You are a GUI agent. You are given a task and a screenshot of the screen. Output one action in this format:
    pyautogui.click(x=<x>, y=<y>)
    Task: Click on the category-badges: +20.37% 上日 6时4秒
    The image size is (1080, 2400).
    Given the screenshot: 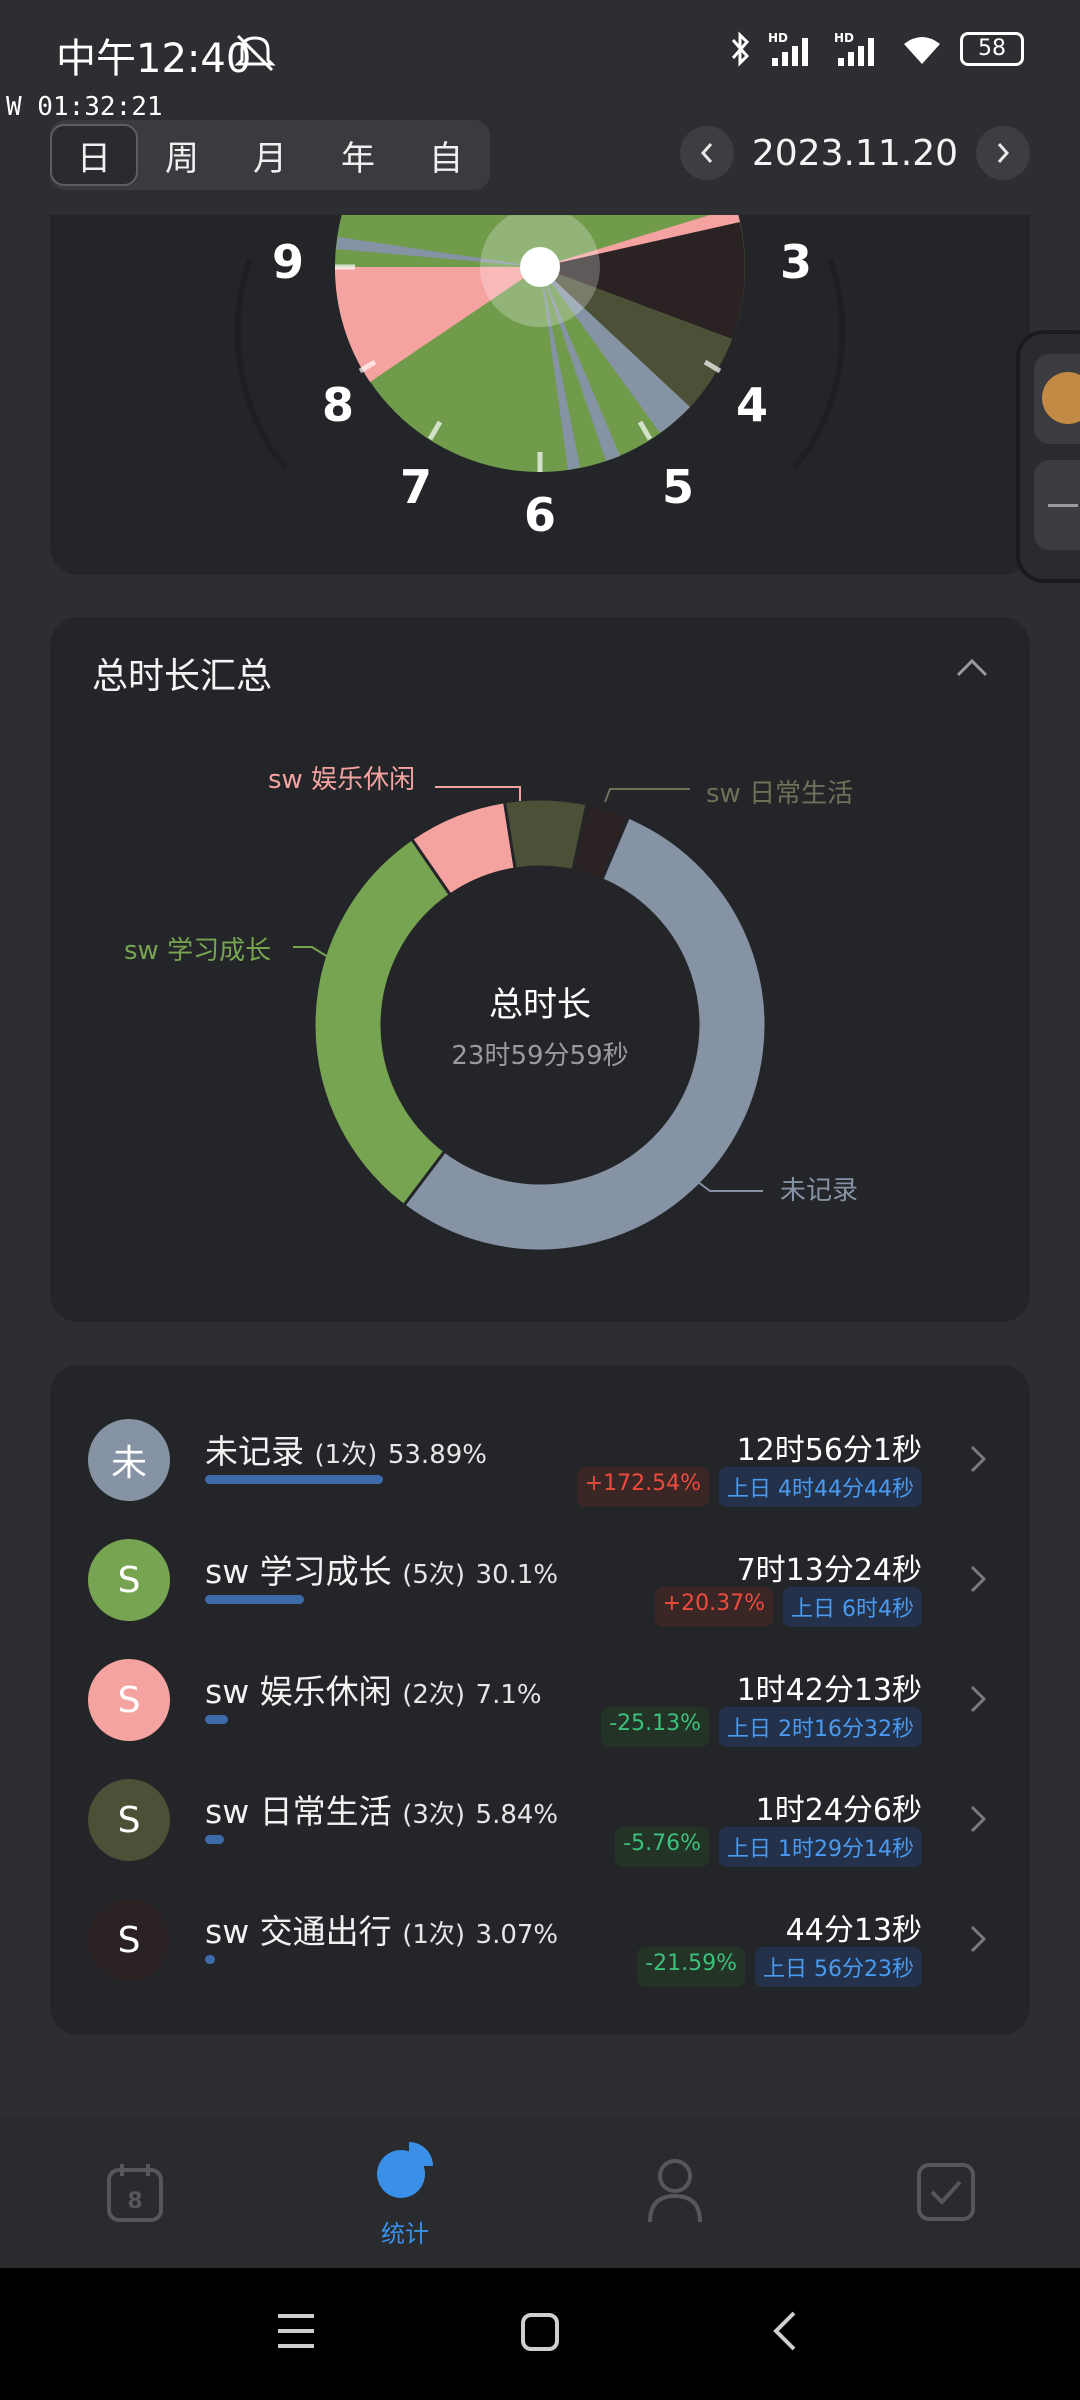 What is the action you would take?
    pyautogui.click(x=788, y=1607)
    